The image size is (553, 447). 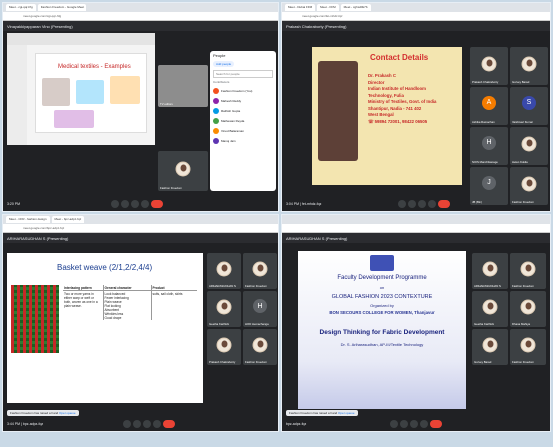 I want to click on participant-tile: Dhana Mahiya, so click(x=528, y=309).